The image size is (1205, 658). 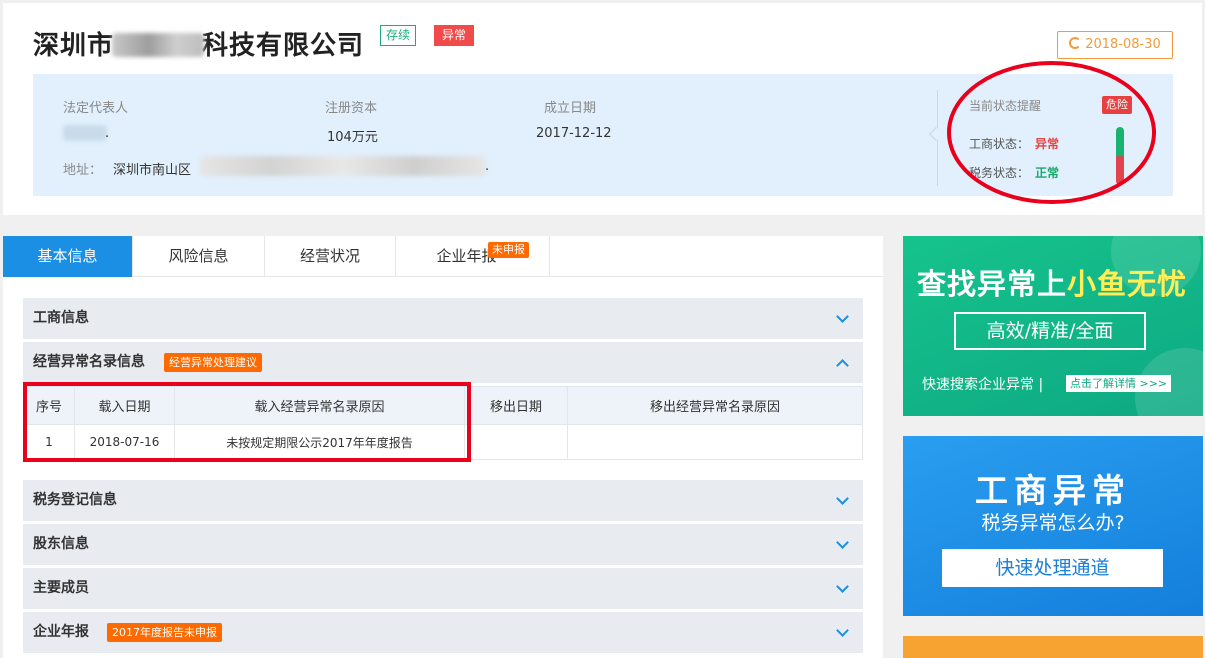 I want to click on section-annual-report: 企业年报 2017年度报告未申报, so click(x=443, y=632).